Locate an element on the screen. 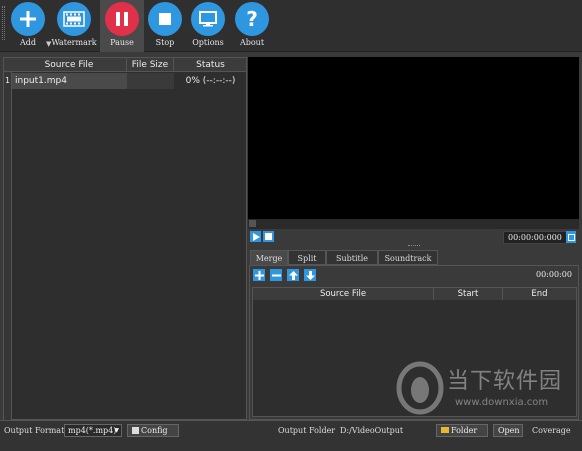 The image size is (582, 451). tab-soundtrack: Soundtrack is located at coordinates (408, 257).